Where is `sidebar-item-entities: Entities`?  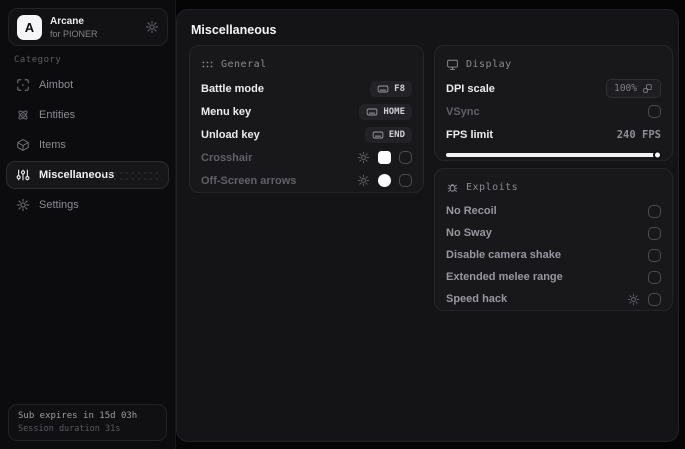 sidebar-item-entities: Entities is located at coordinates (87, 115).